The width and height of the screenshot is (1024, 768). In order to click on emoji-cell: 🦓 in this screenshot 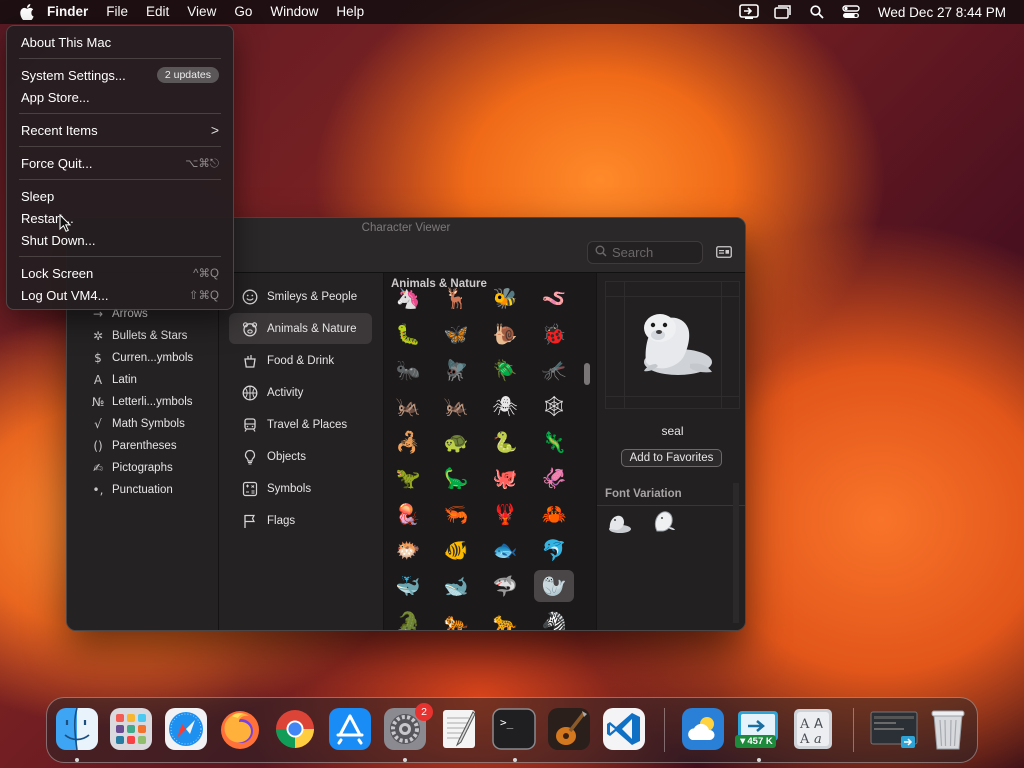, I will do `click(554, 618)`.